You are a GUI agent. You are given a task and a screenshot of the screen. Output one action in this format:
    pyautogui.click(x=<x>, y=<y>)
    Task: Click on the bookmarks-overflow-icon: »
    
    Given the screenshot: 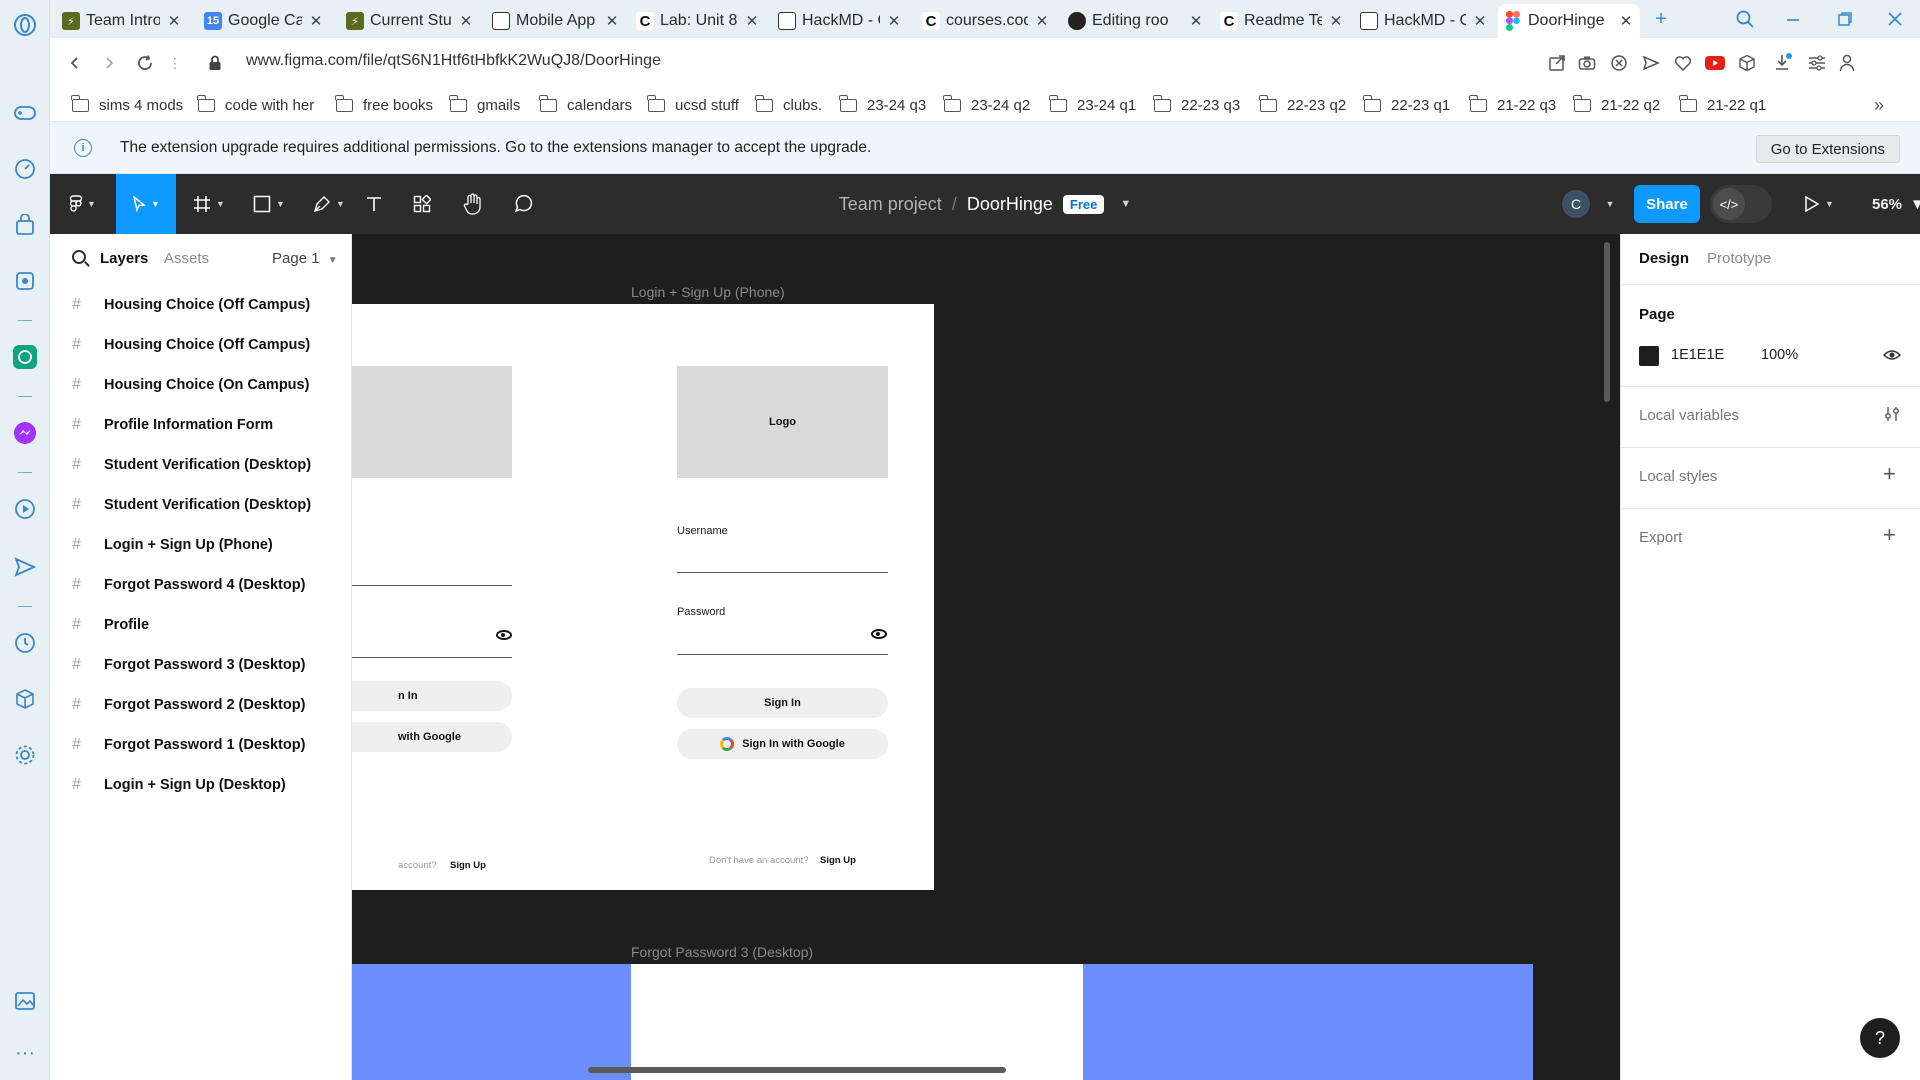 What is the action you would take?
    pyautogui.click(x=1879, y=105)
    